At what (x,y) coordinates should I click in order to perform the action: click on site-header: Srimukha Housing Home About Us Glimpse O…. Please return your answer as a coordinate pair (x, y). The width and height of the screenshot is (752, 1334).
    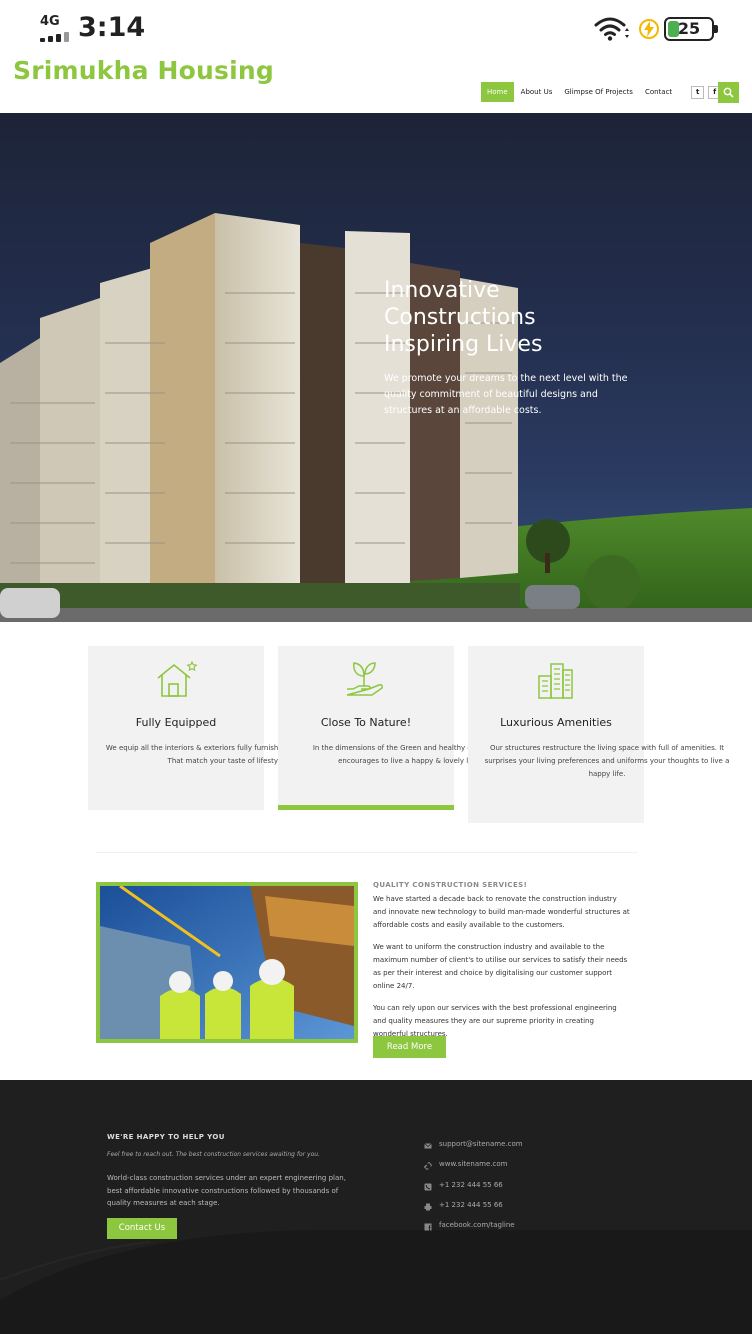
    Looking at the image, I should click on (376, 84).